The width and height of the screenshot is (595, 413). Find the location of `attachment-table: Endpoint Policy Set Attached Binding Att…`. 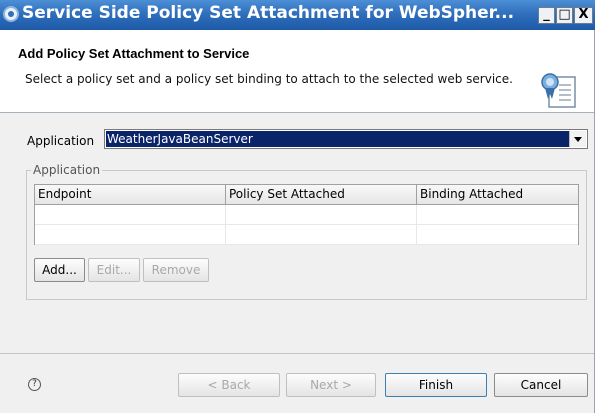

attachment-table: Endpoint Policy Set Attached Binding Att… is located at coordinates (306, 214).